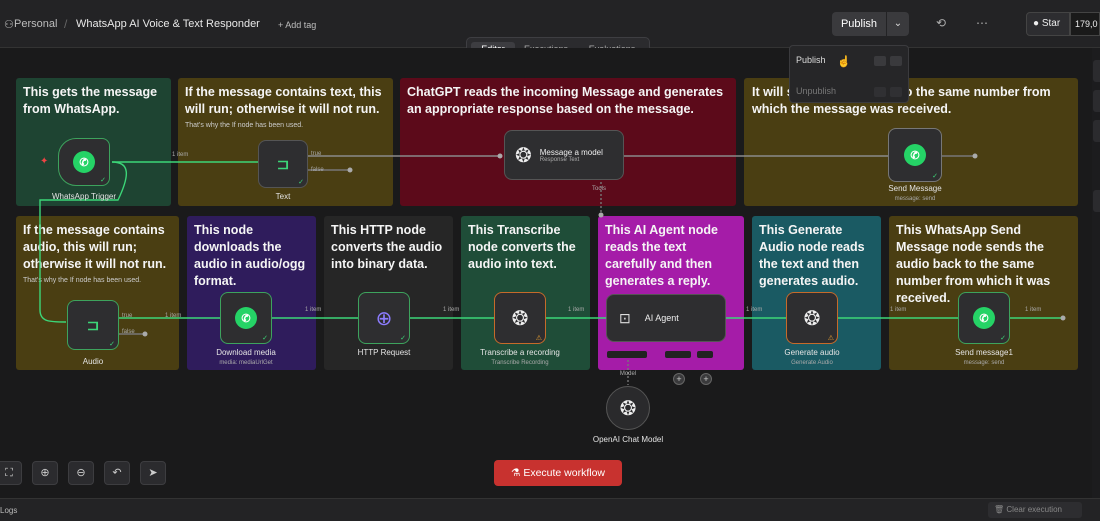 The image size is (1100, 521). I want to click on trash-icon: 🗑, so click(999, 509).